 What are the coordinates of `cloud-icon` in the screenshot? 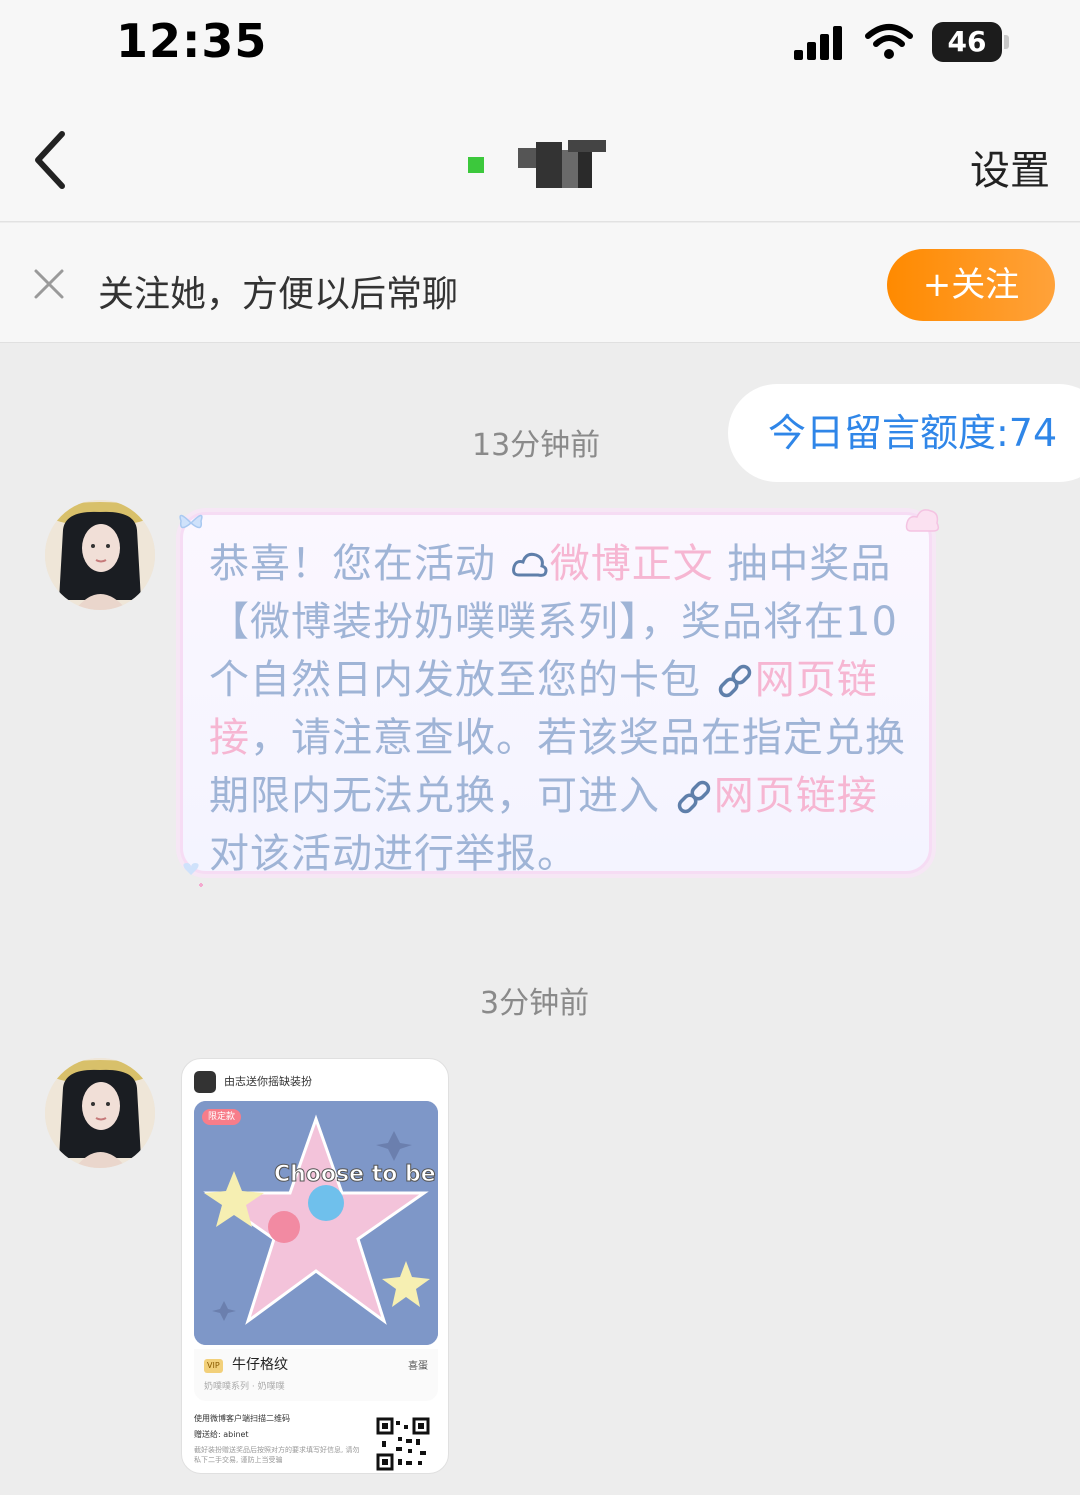 It's located at (529, 564).